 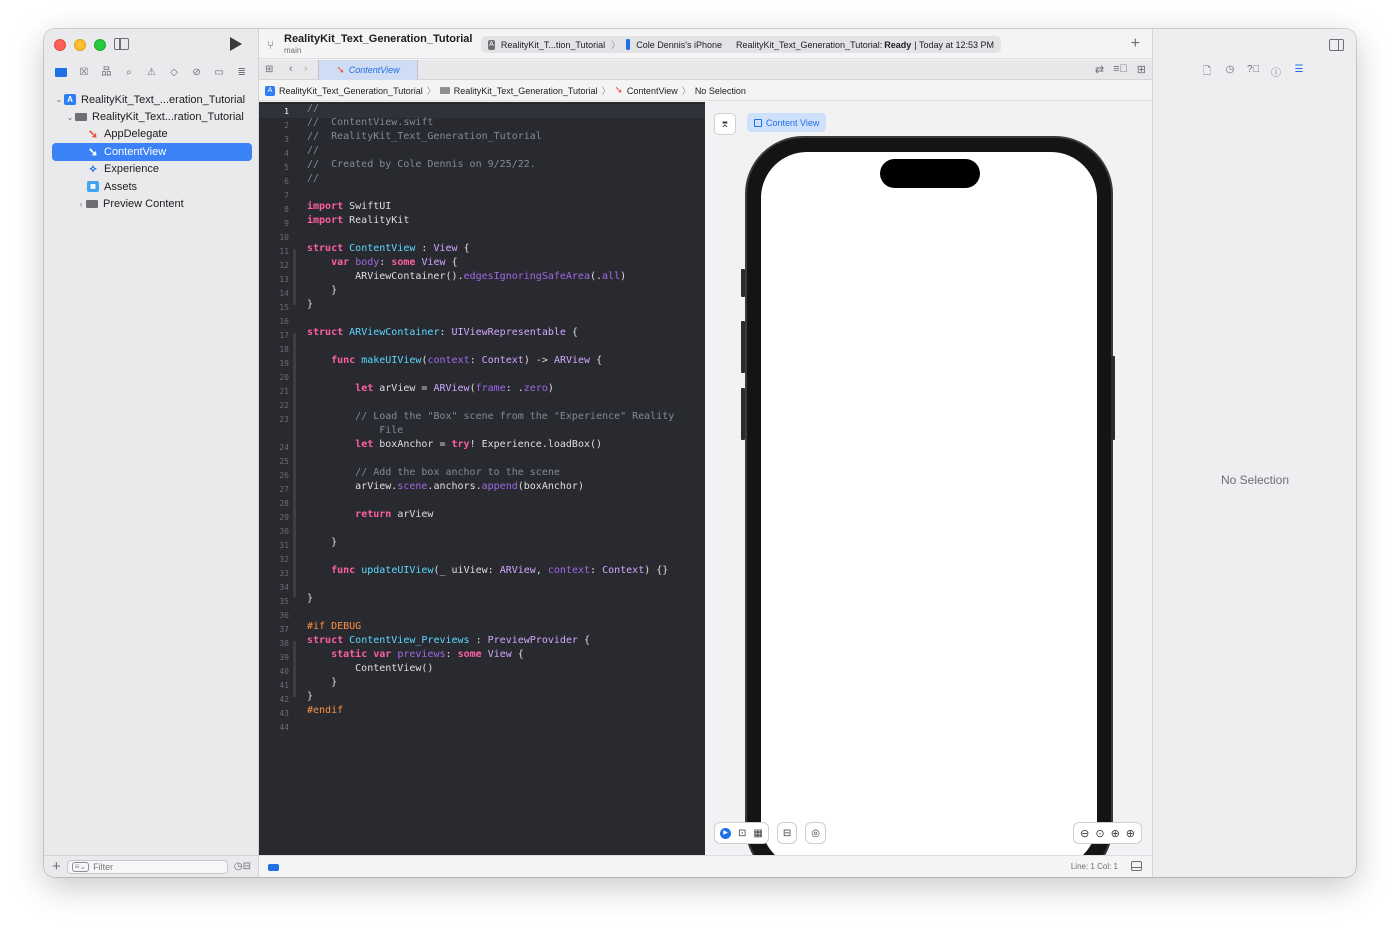 What do you see at coordinates (725, 124) in the screenshot?
I see `pin-preview-button: ⌆` at bounding box center [725, 124].